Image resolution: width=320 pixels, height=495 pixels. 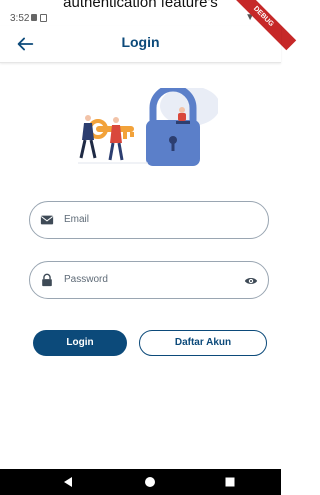 I want to click on app-bar: Login, so click(x=140, y=44).